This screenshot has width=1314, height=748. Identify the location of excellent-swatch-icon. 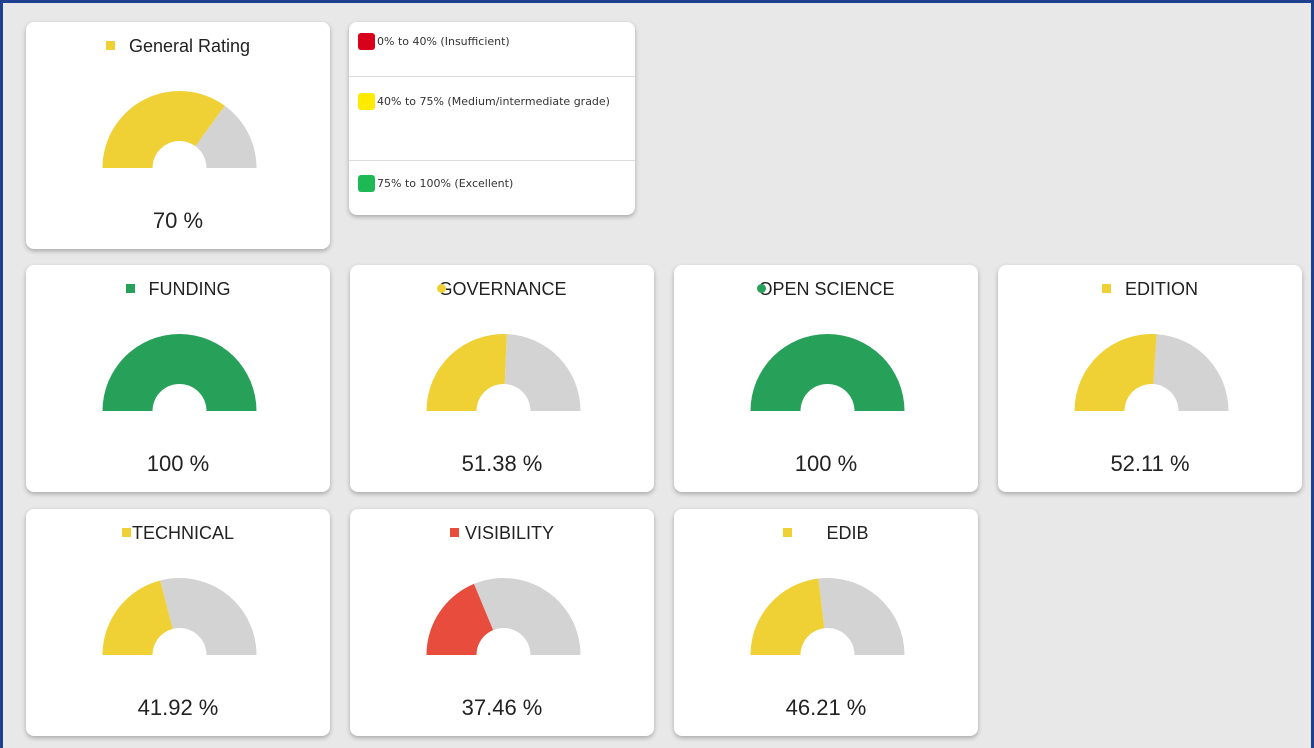
(366, 183).